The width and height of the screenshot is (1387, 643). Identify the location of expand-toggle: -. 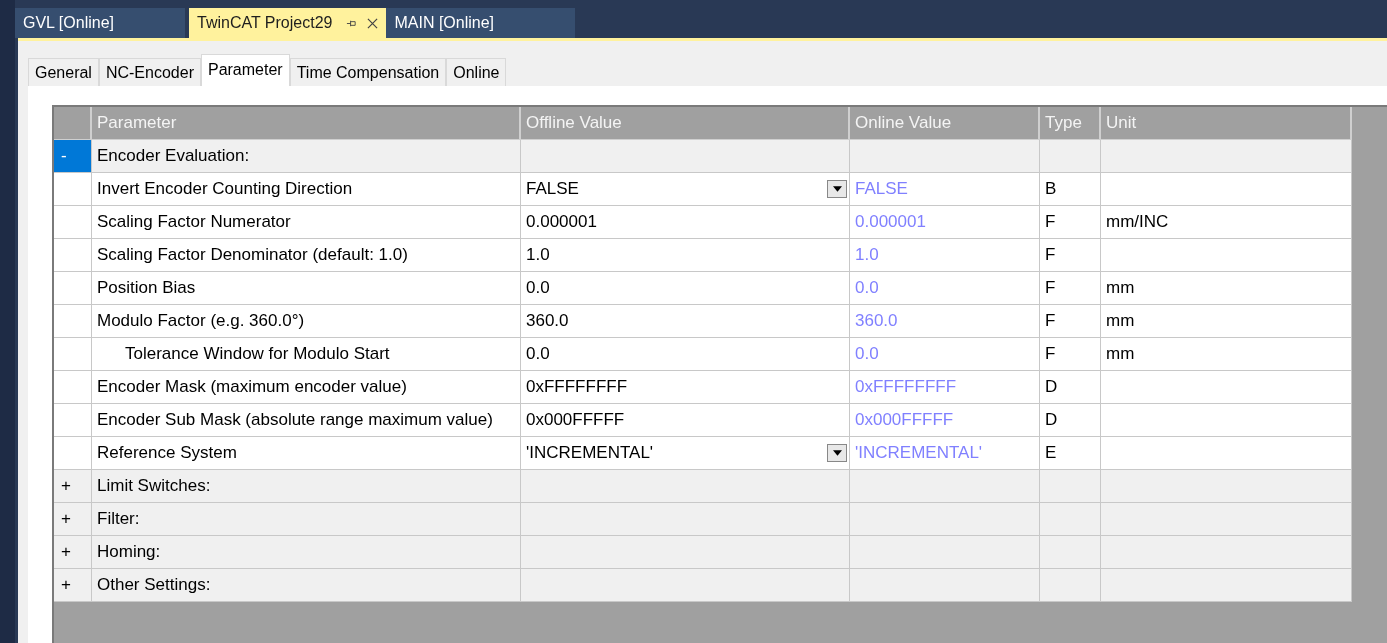
(73, 156).